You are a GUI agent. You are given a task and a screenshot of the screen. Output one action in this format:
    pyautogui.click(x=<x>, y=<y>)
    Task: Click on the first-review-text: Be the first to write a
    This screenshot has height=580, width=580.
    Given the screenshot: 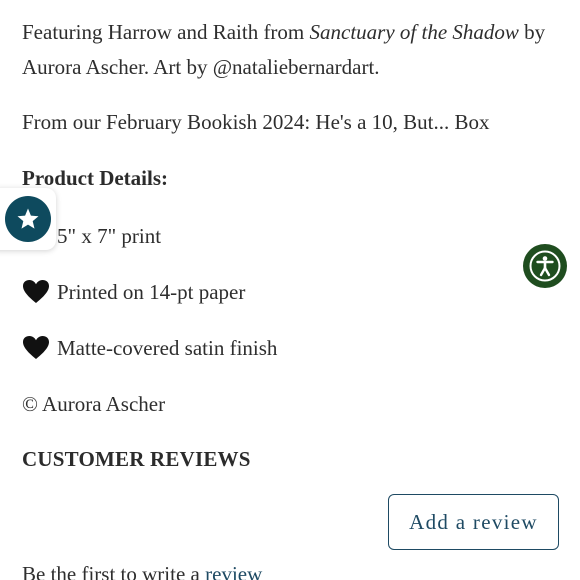 What is the action you would take?
    pyautogui.click(x=114, y=571)
    